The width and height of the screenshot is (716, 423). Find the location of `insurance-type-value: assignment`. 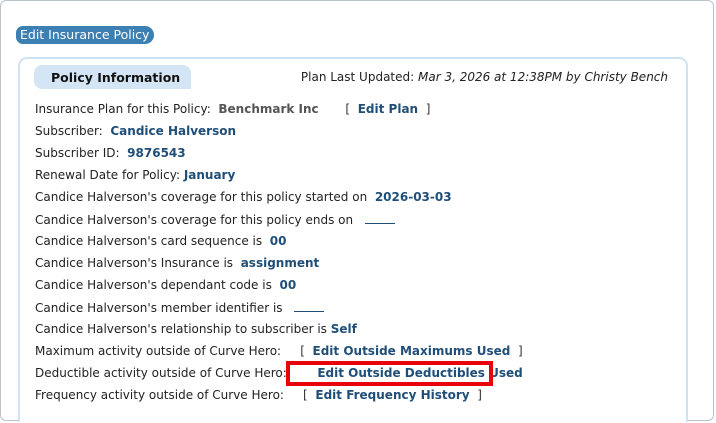

insurance-type-value: assignment is located at coordinates (280, 263).